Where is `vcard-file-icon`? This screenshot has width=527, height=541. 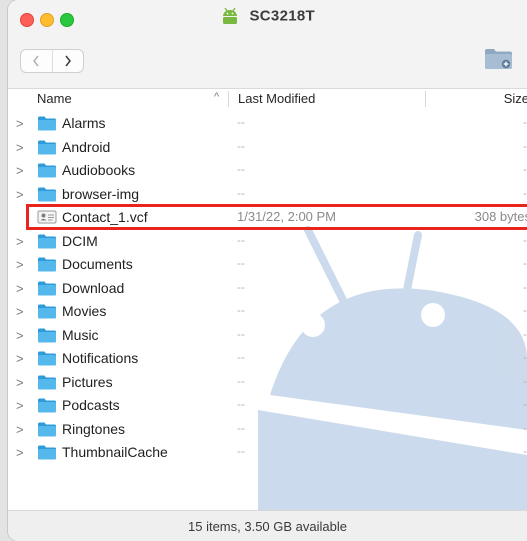
vcard-file-icon is located at coordinates (47, 217).